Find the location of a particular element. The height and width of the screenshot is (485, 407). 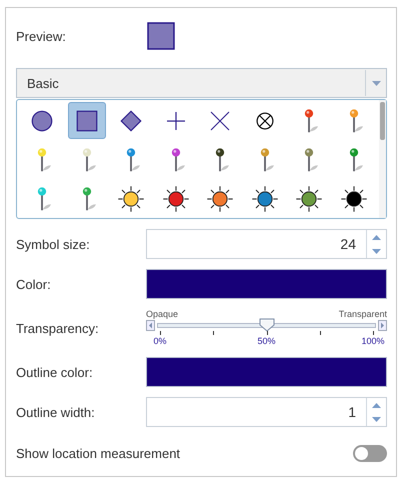

dropdown-caret-icon is located at coordinates (376, 83).